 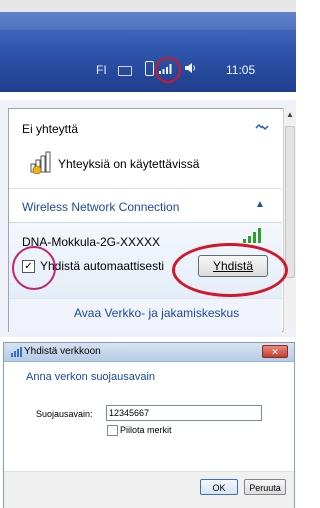 What do you see at coordinates (16, 352) in the screenshot?
I see `network-dialog-icon` at bounding box center [16, 352].